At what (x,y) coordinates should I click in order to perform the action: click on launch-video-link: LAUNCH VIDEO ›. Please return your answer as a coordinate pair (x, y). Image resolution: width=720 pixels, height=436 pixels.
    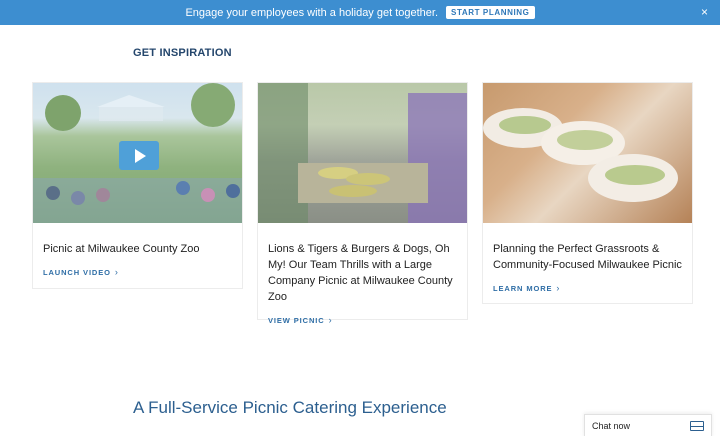
    Looking at the image, I should click on (81, 272).